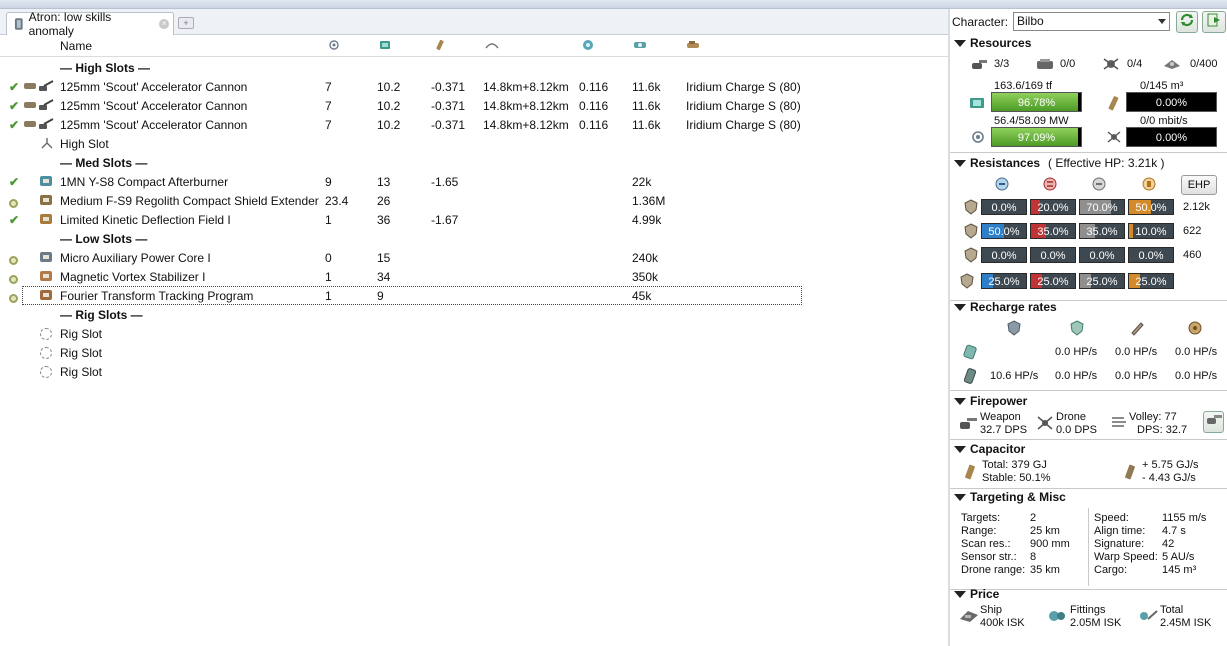 Image resolution: width=1227 pixels, height=646 pixels. What do you see at coordinates (474, 276) in the screenshot?
I see `module-row: Magnetic Vortex Stabilizer I 1 34 350k` at bounding box center [474, 276].